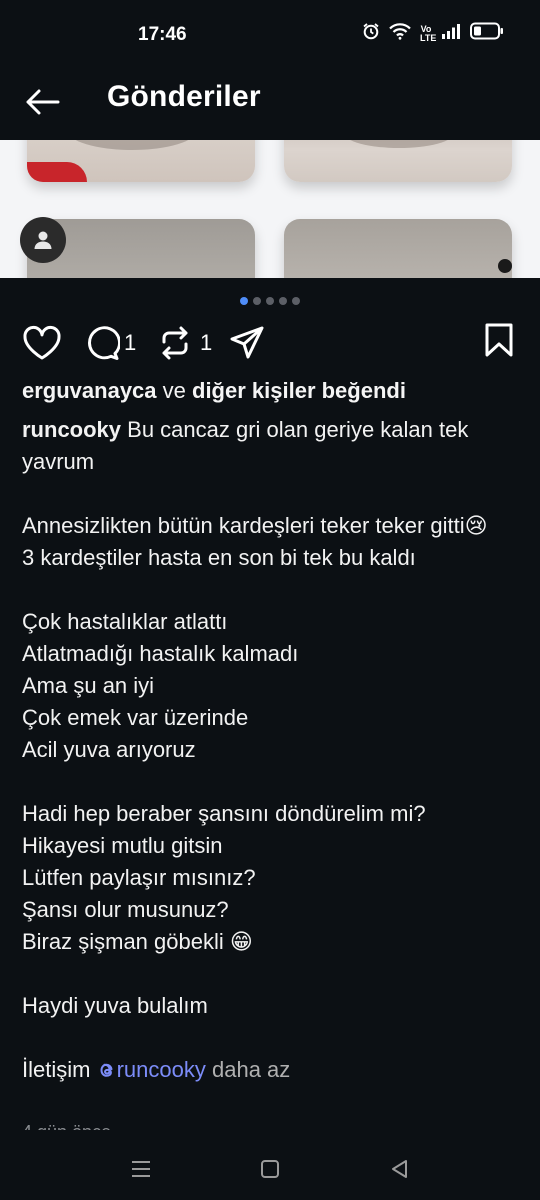  I want to click on status-time: 17:46, so click(162, 34).